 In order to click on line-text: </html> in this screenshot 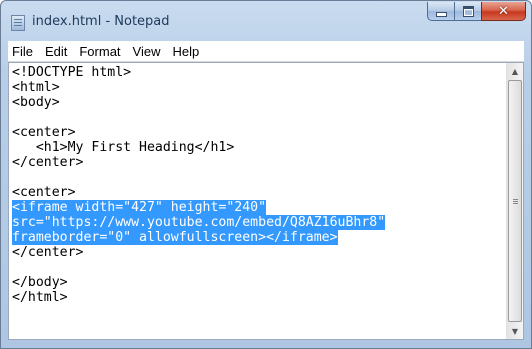, I will do `click(40, 297)`.